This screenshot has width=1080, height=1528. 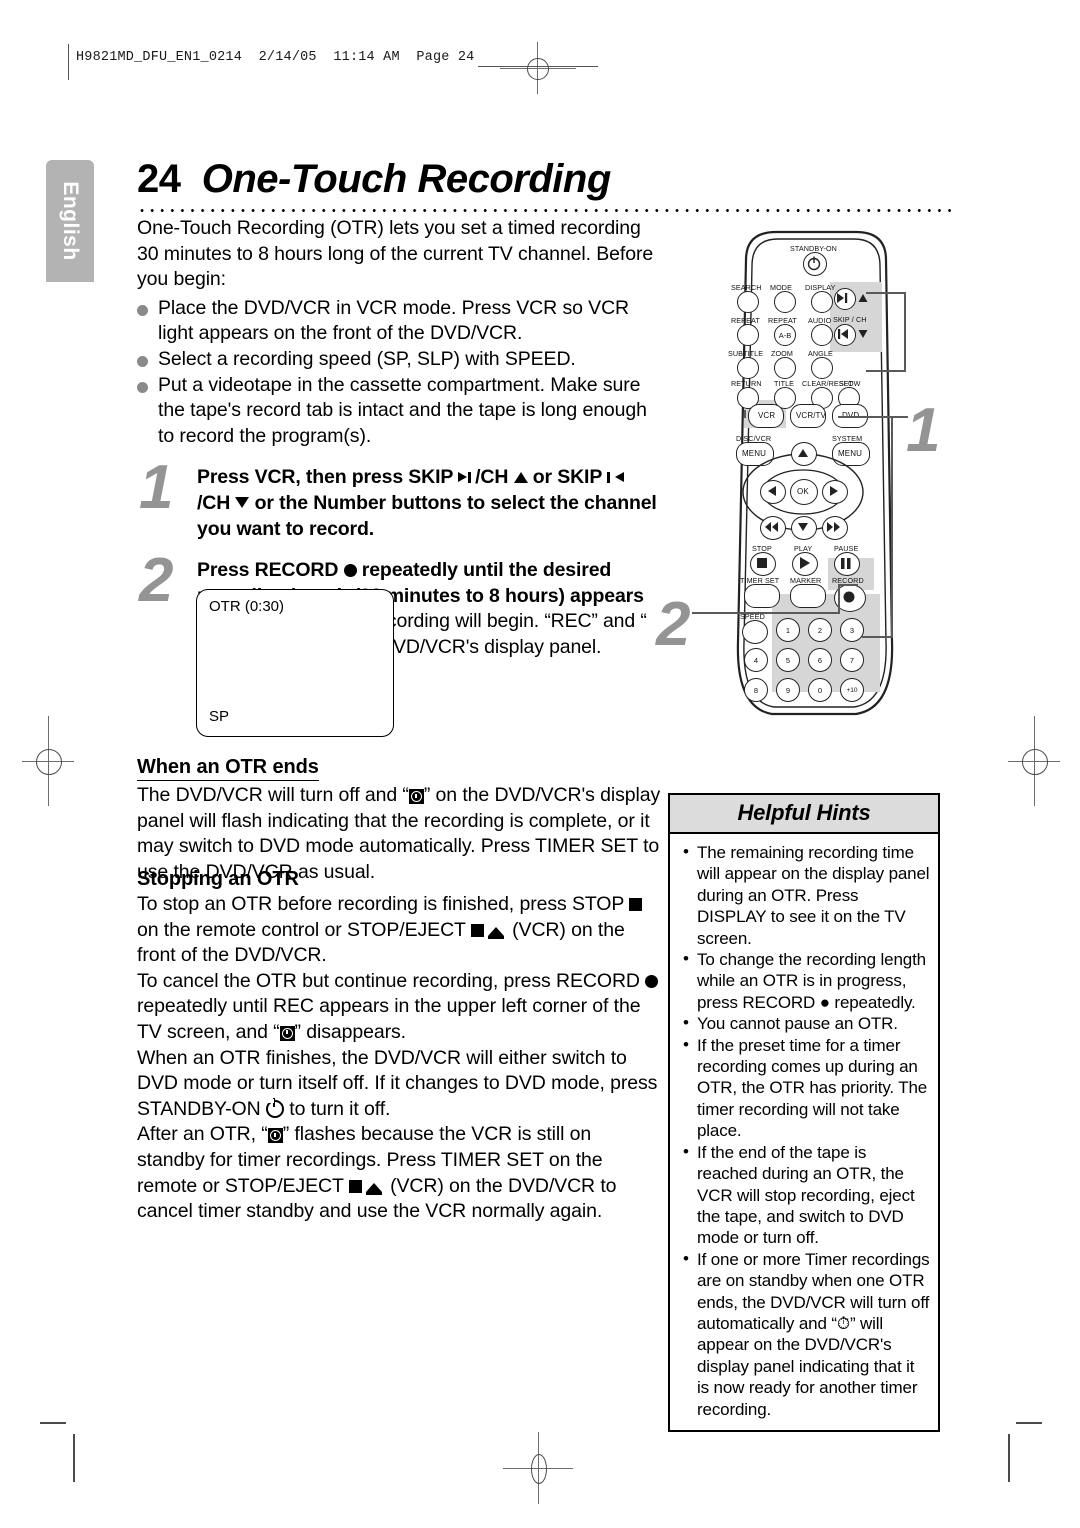 I want to click on callout-1-leader-vertical, so click(x=892, y=527).